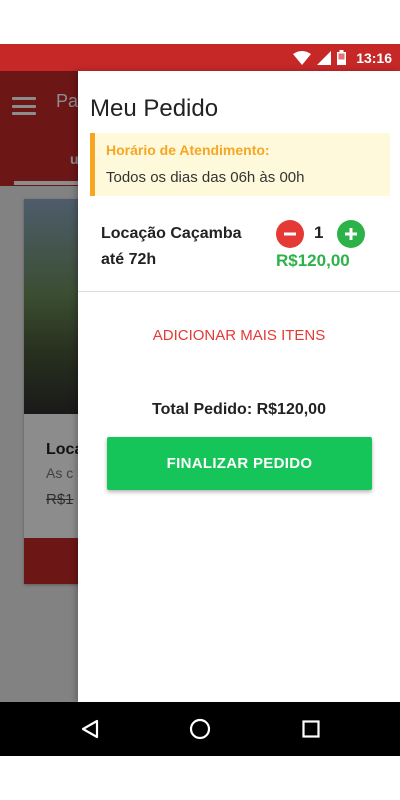  What do you see at coordinates (239, 291) in the screenshot?
I see `divider` at bounding box center [239, 291].